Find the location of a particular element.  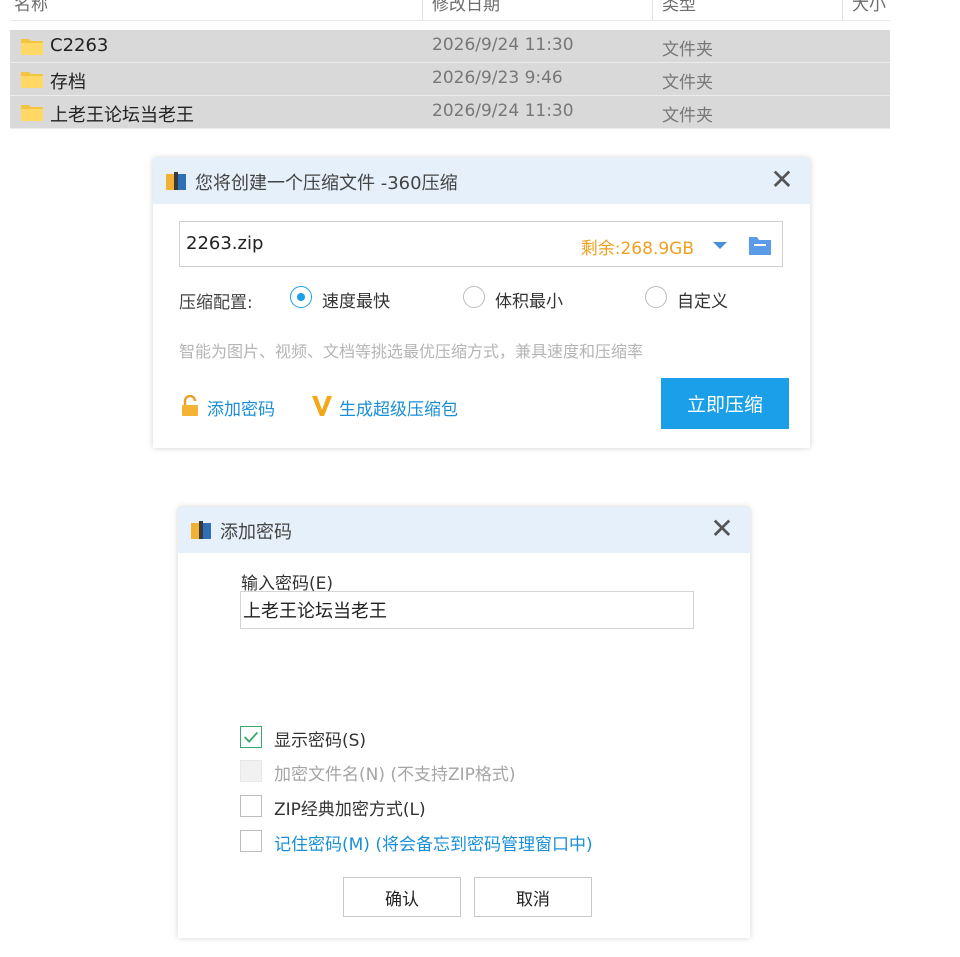

v-badge-icon is located at coordinates (322, 406).